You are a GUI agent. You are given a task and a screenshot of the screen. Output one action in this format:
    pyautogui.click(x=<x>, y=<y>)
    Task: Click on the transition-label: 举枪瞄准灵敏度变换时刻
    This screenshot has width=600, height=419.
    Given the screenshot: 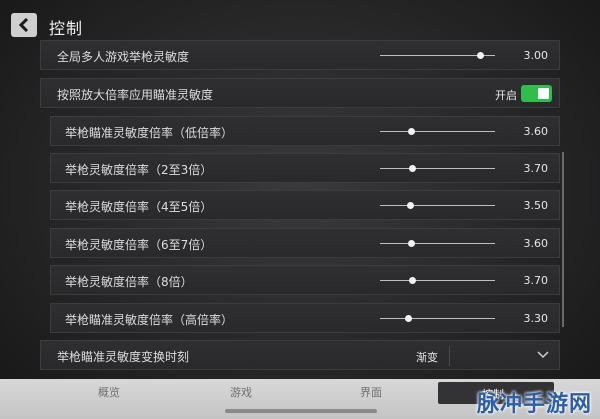 What is the action you would take?
    pyautogui.click(x=123, y=357)
    